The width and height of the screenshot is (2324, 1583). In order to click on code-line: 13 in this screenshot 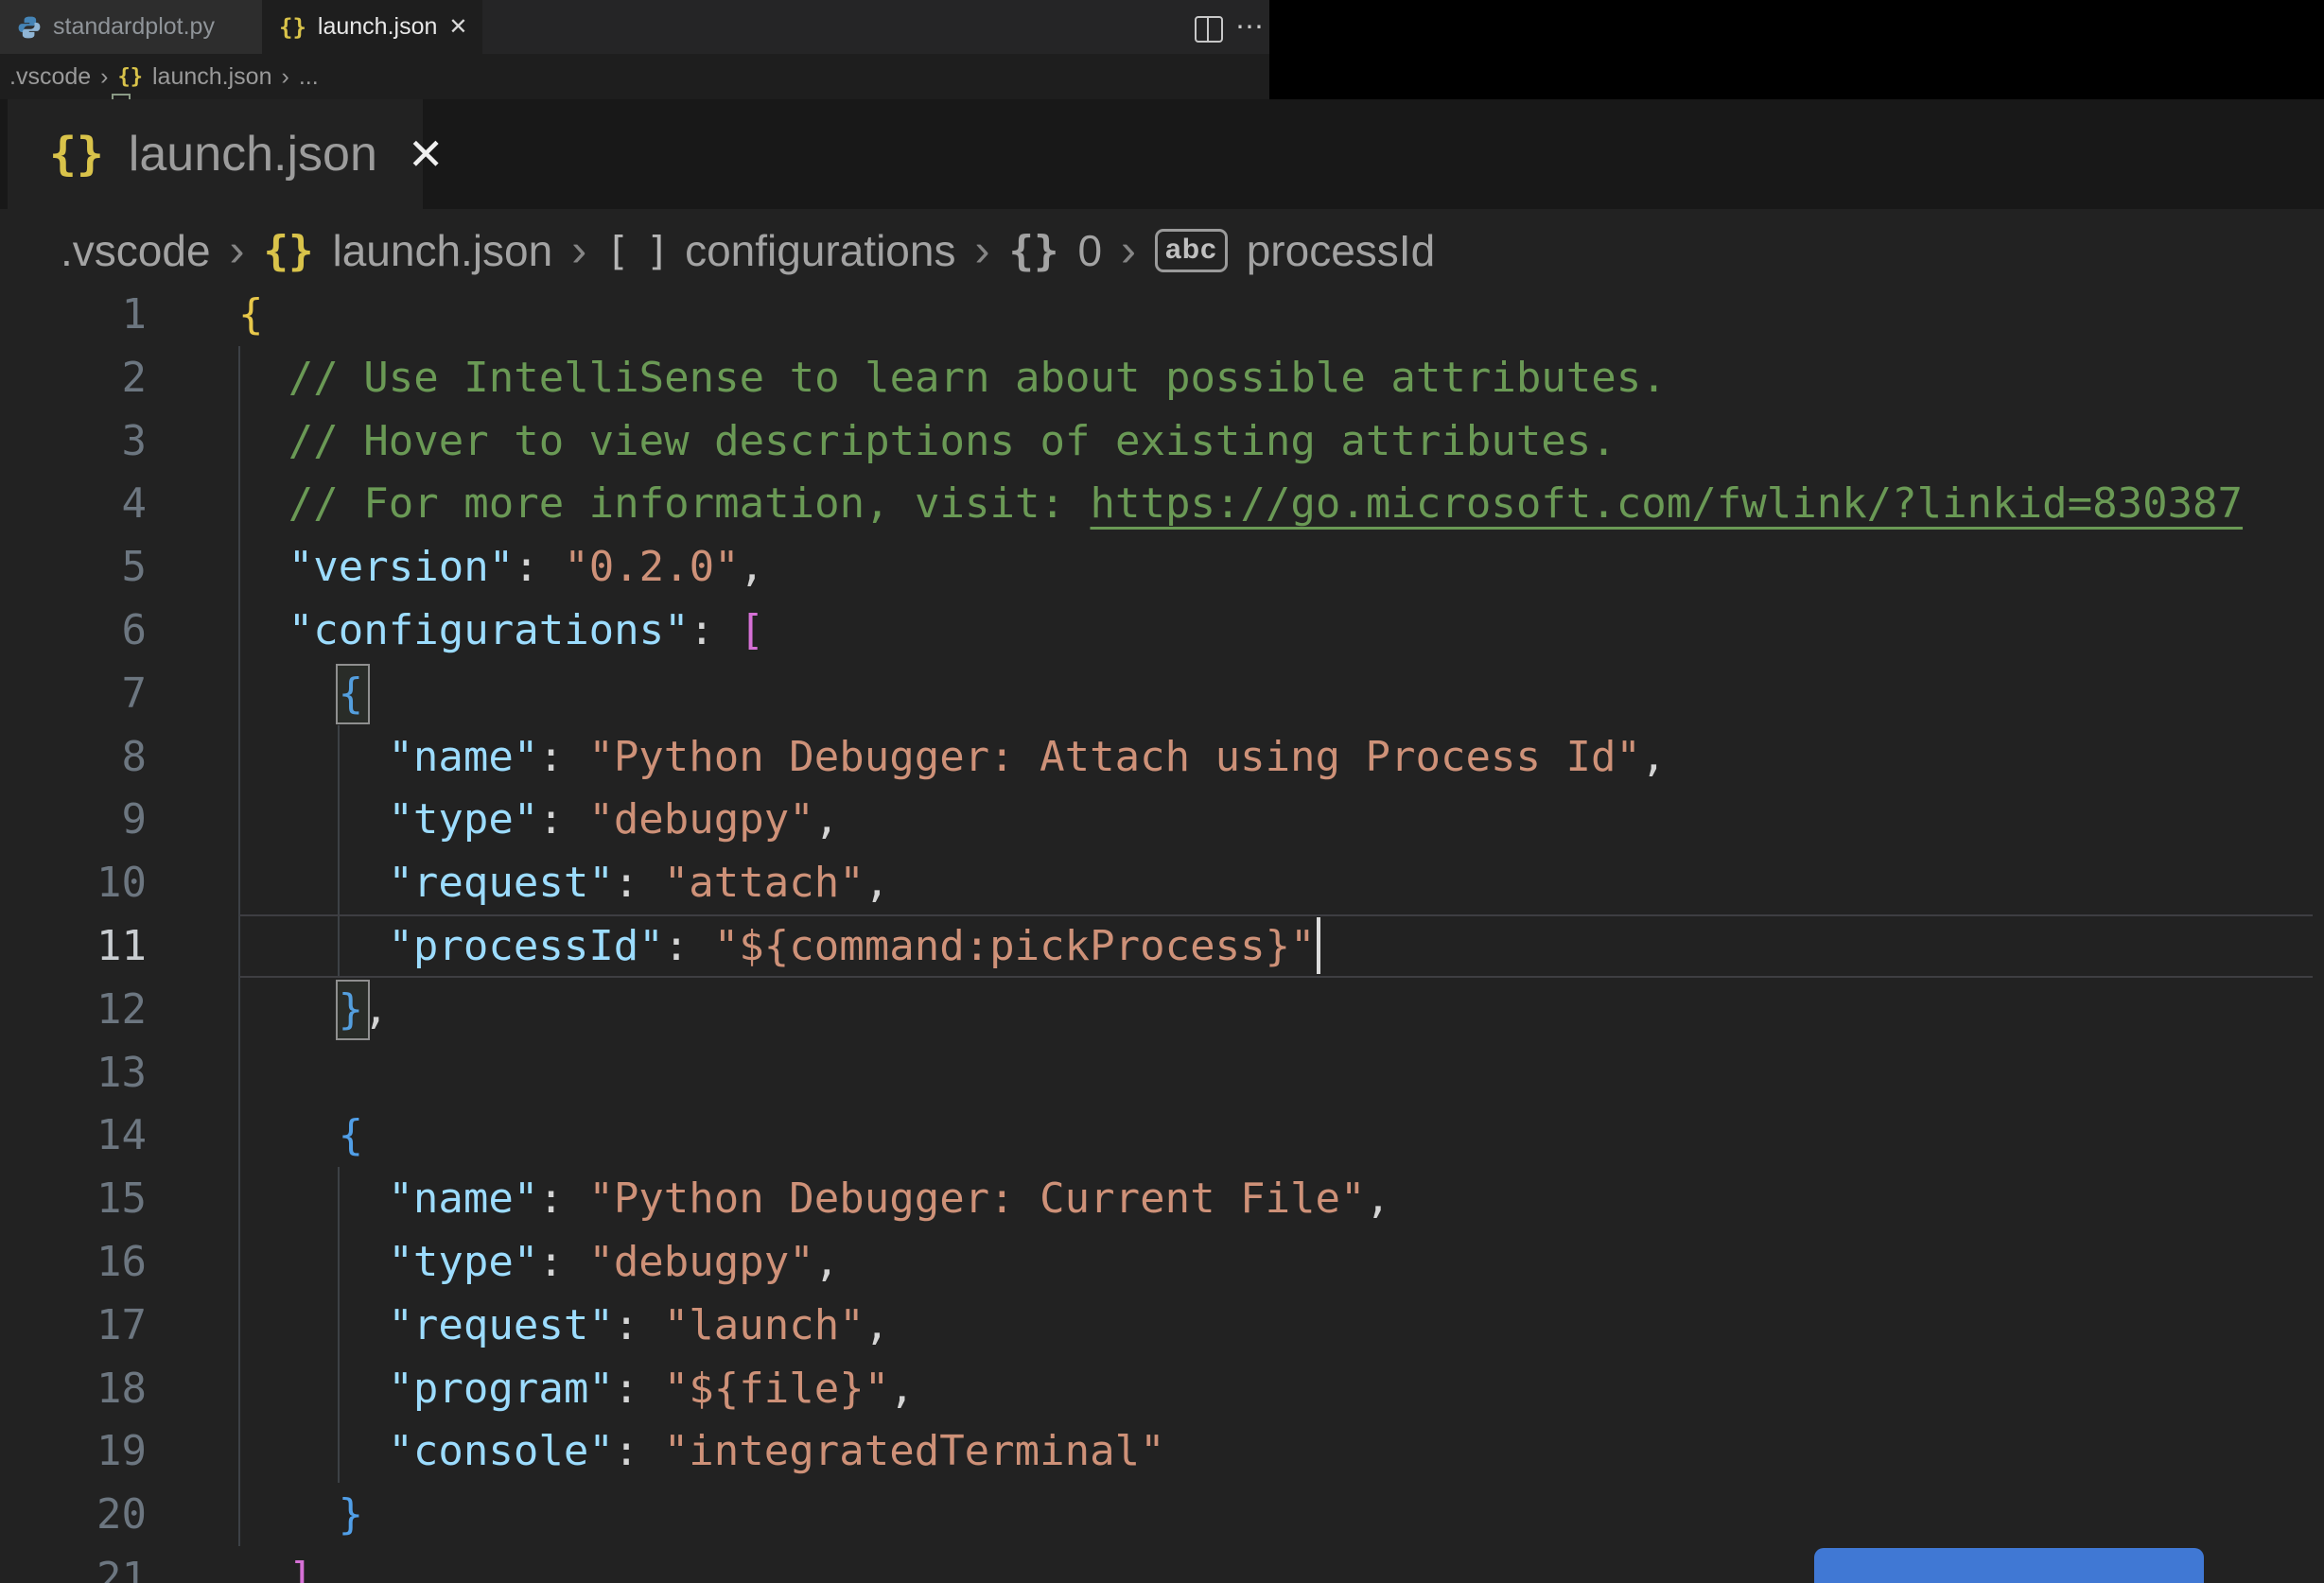, I will do `click(1162, 1073)`.